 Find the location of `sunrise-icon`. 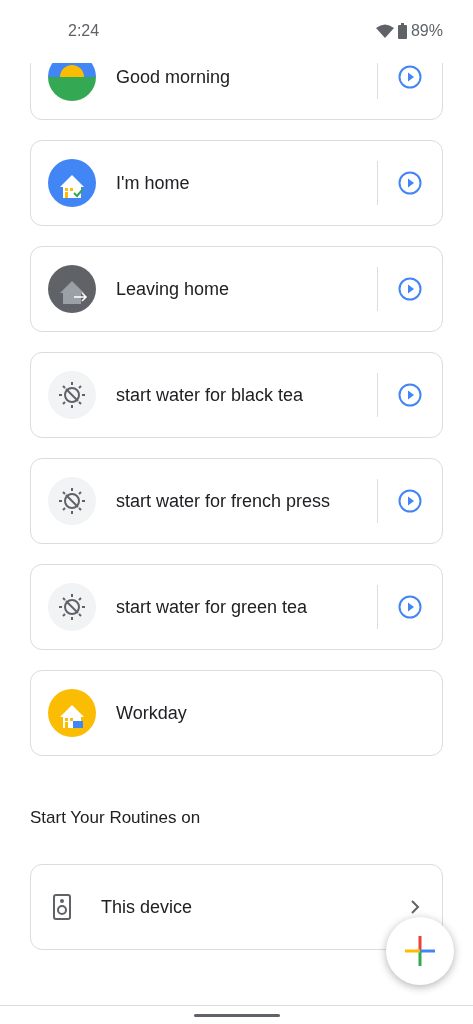

sunrise-icon is located at coordinates (72, 82).